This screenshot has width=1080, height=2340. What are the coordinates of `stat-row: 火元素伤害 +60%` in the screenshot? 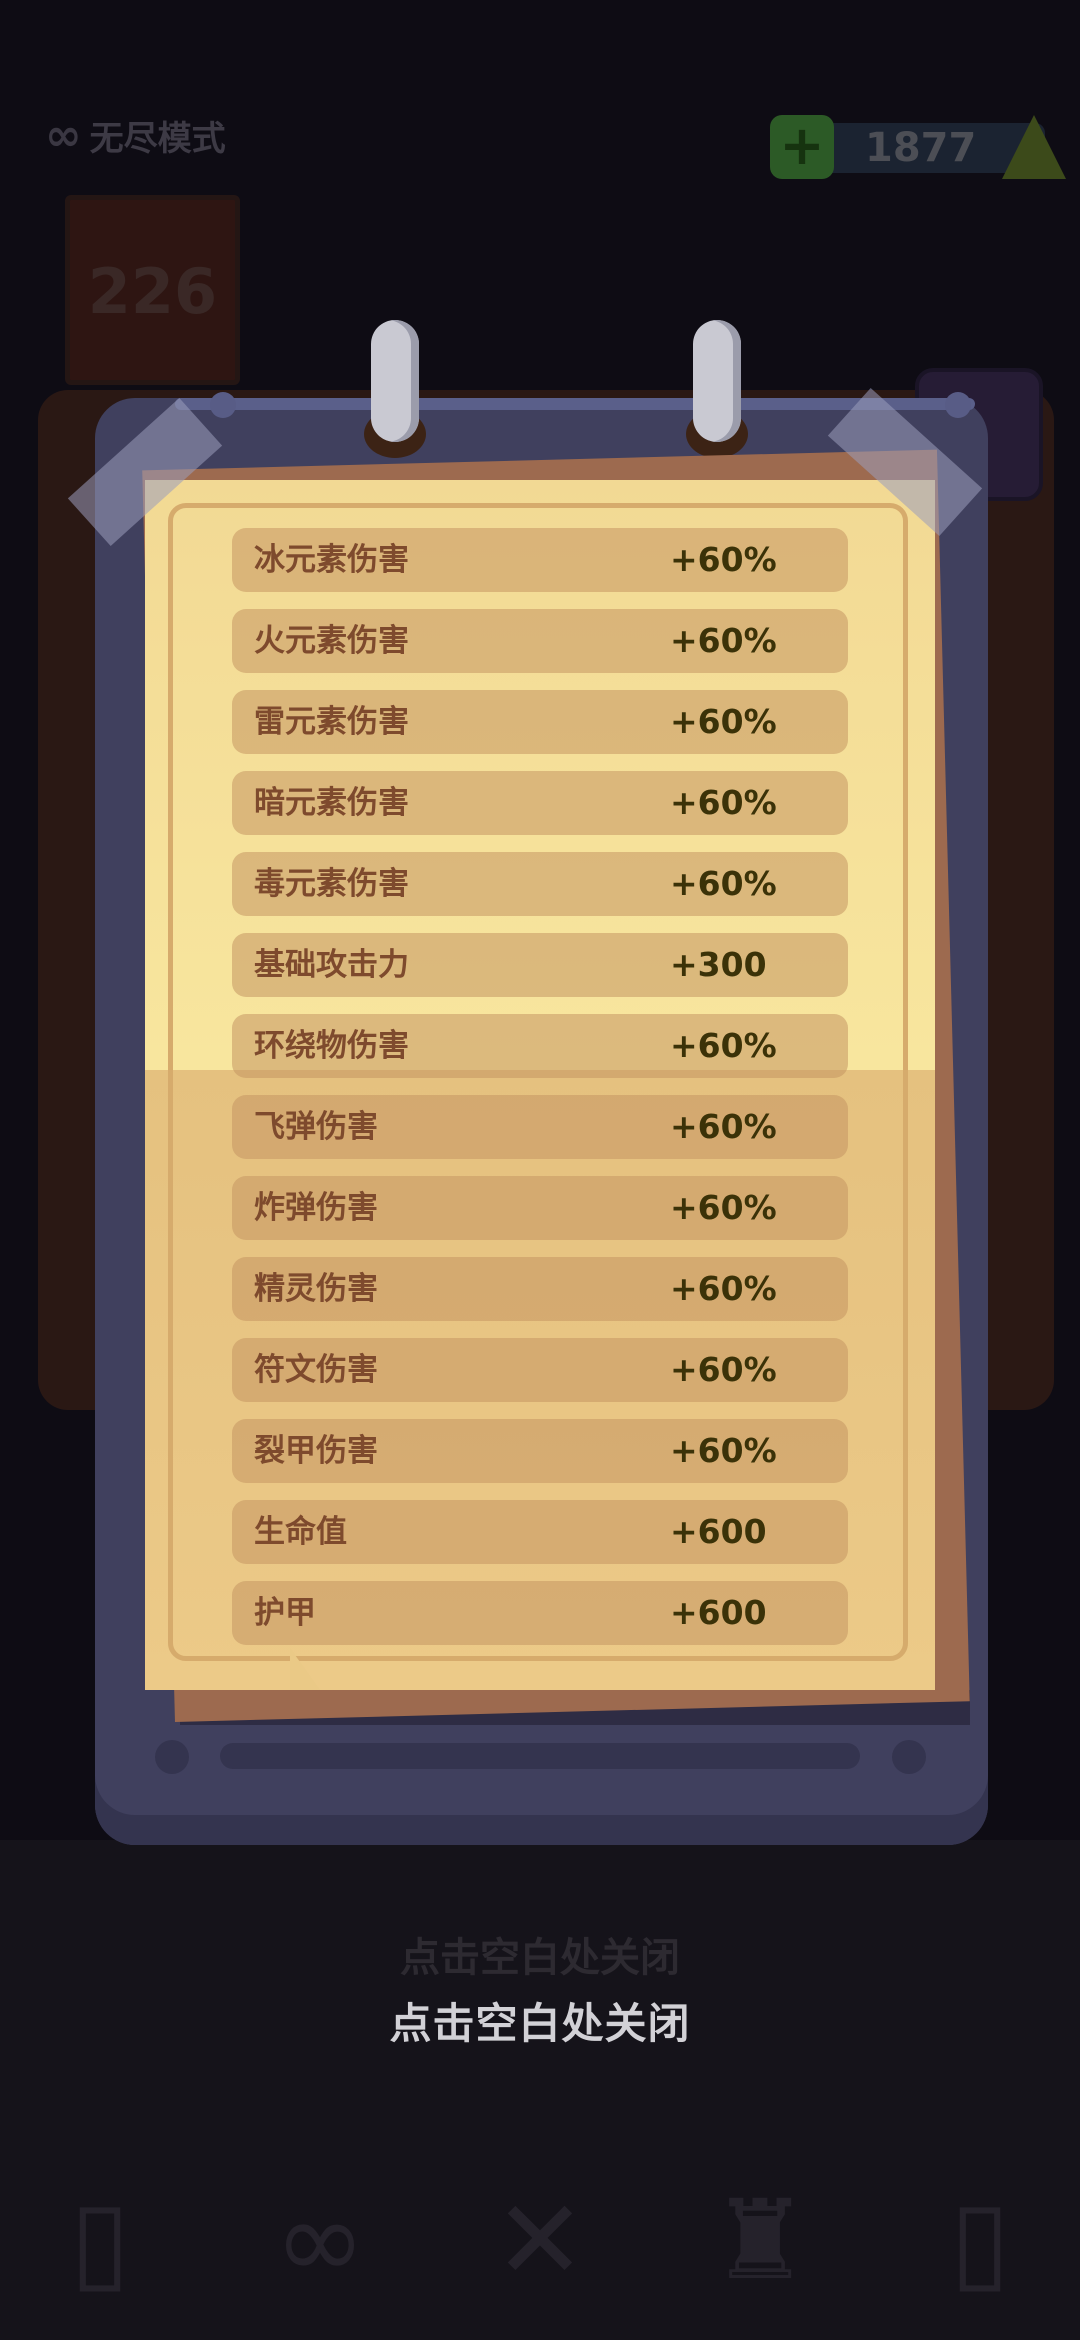 It's located at (540, 641).